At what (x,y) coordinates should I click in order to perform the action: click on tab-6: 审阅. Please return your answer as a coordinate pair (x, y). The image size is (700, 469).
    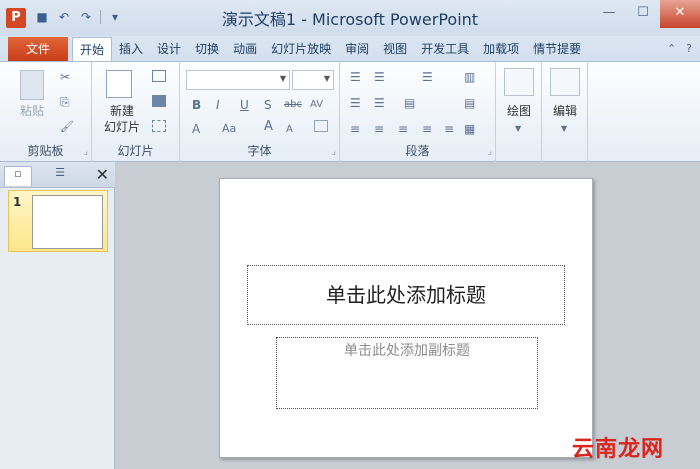
    Looking at the image, I should click on (357, 49).